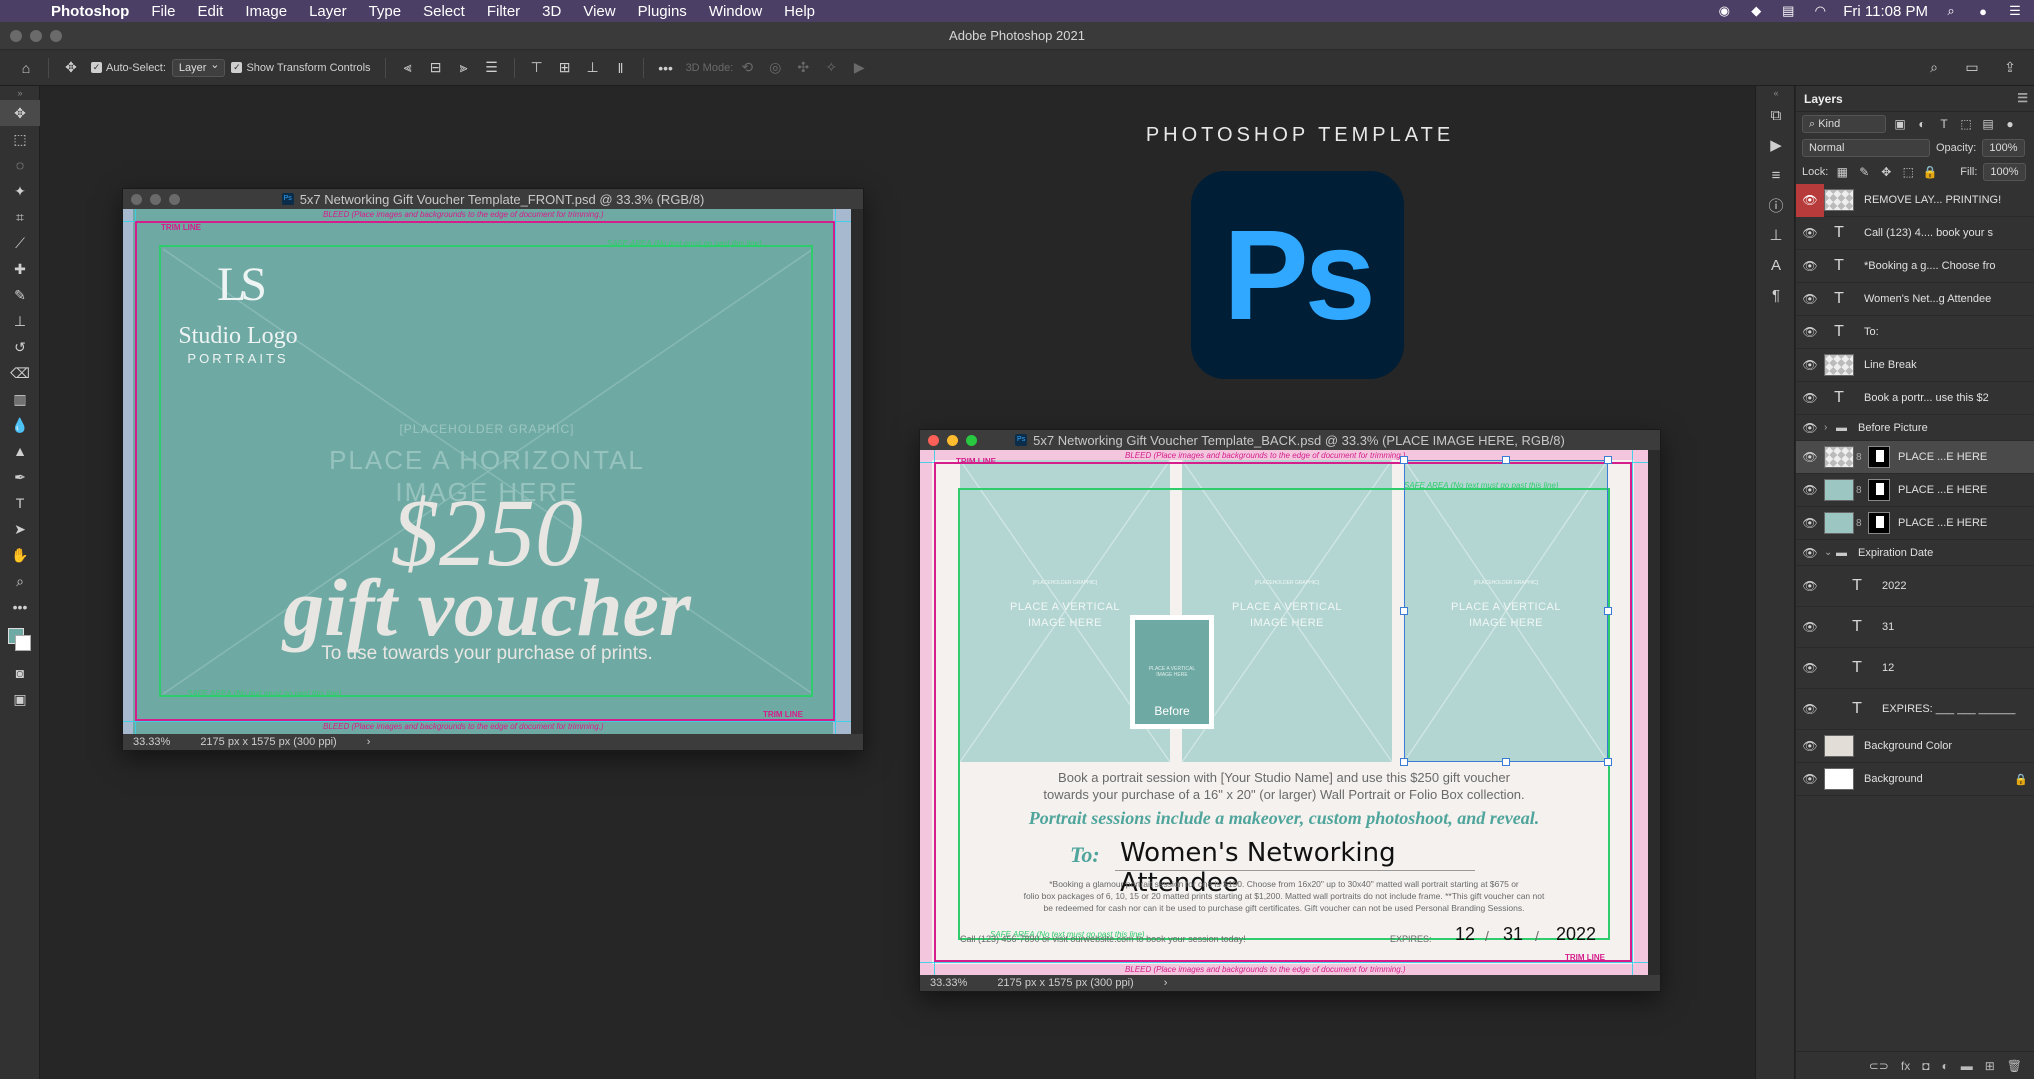 This screenshot has width=2034, height=1079. What do you see at coordinates (1944, 1066) in the screenshot?
I see `adjustment-layer-icon: ◐` at bounding box center [1944, 1066].